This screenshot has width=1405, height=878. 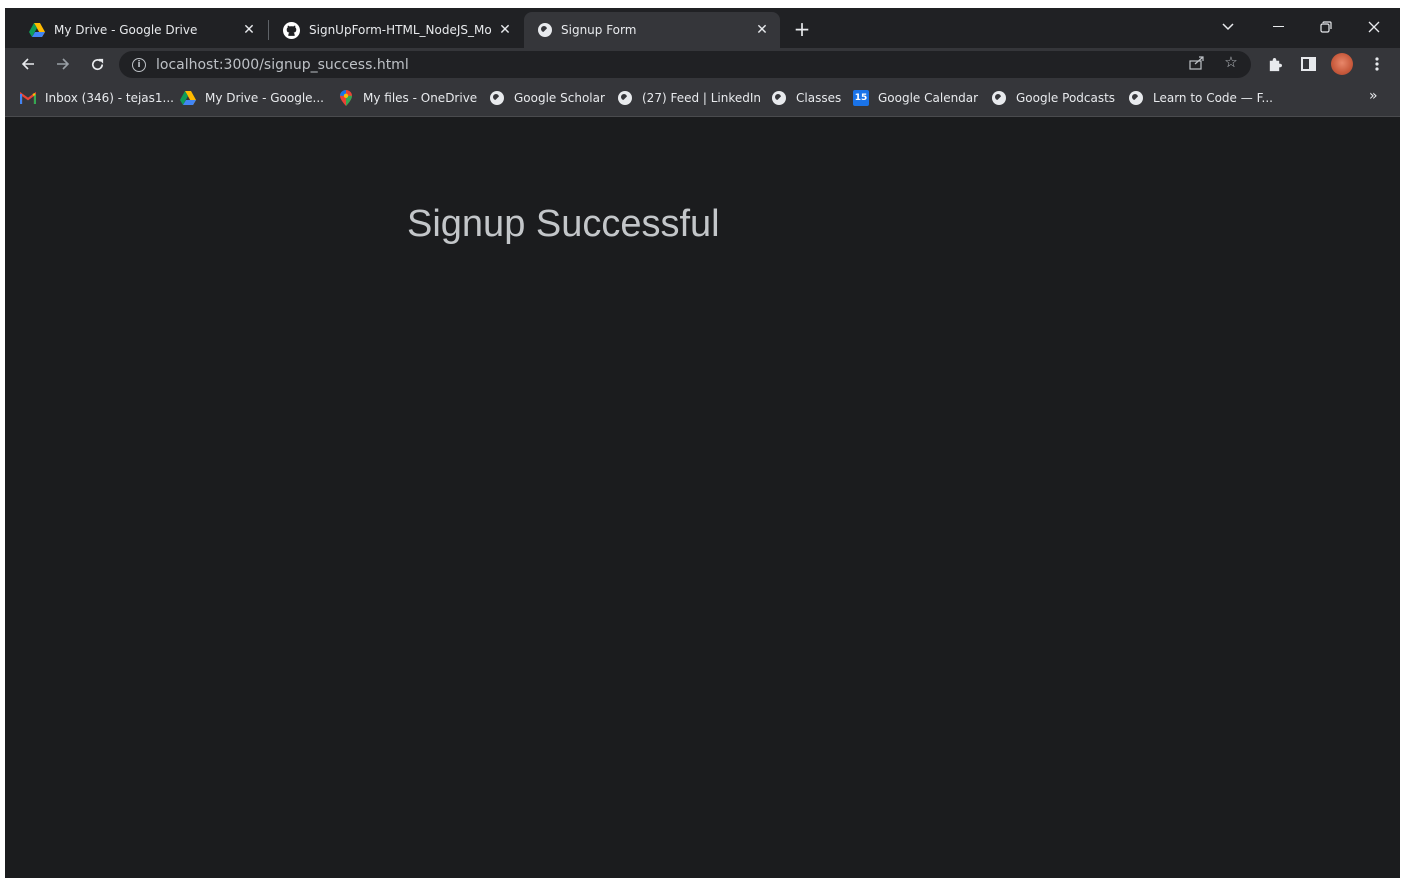 I want to click on extensions-puzzle-icon, so click(x=1274, y=64).